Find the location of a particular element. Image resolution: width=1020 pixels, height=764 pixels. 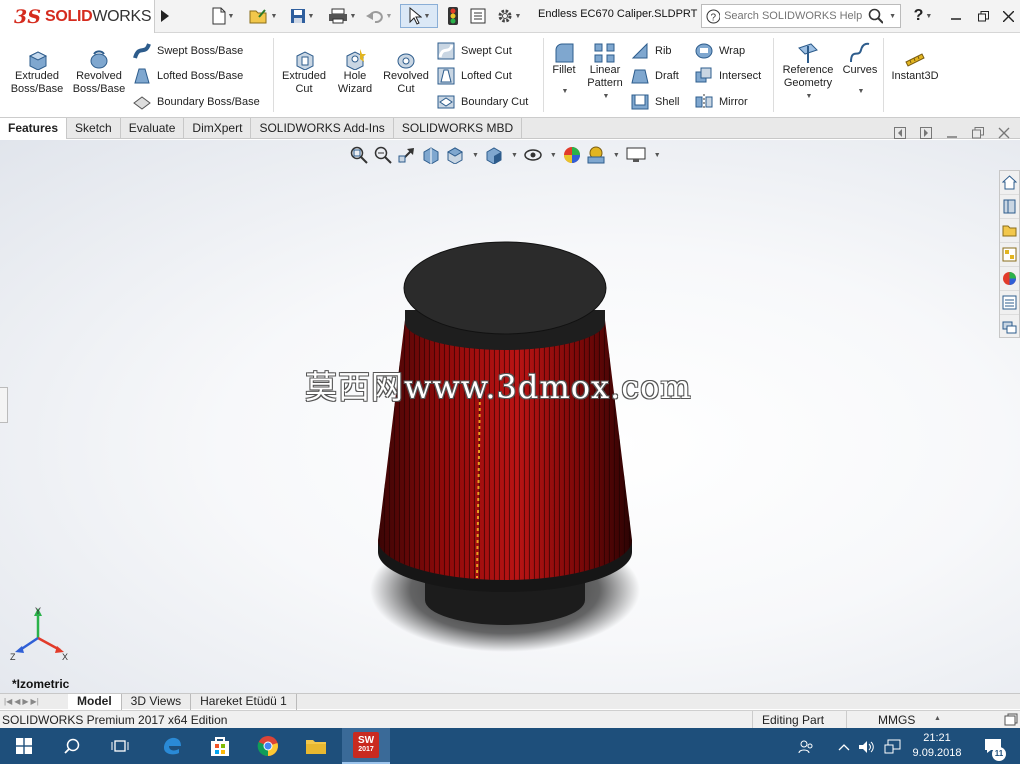

reference-geometry-dropdown-icon: ▼ is located at coordinates (809, 96).